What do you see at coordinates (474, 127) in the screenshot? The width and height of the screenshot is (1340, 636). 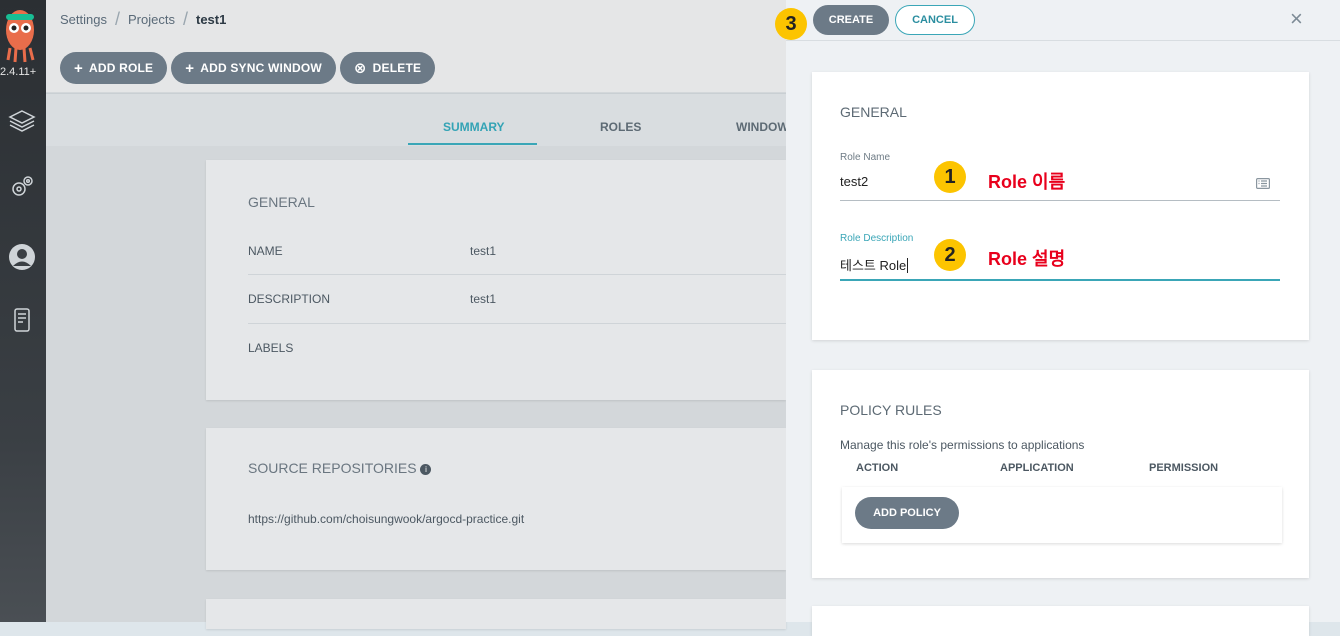 I see `tab-summary: SUMMARY` at bounding box center [474, 127].